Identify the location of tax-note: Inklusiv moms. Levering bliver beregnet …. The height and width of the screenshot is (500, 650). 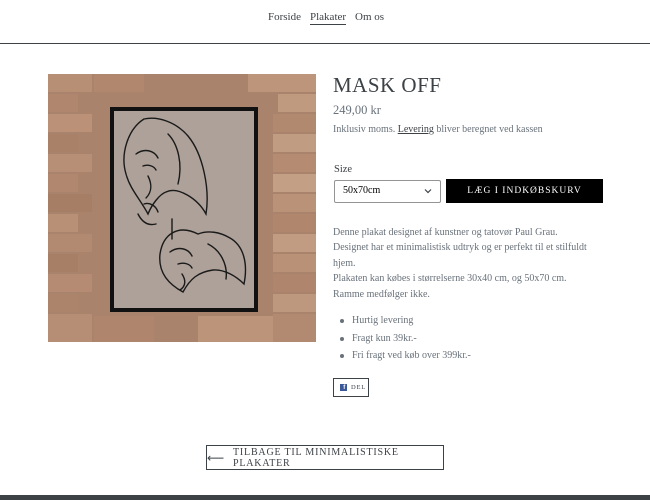
(438, 129).